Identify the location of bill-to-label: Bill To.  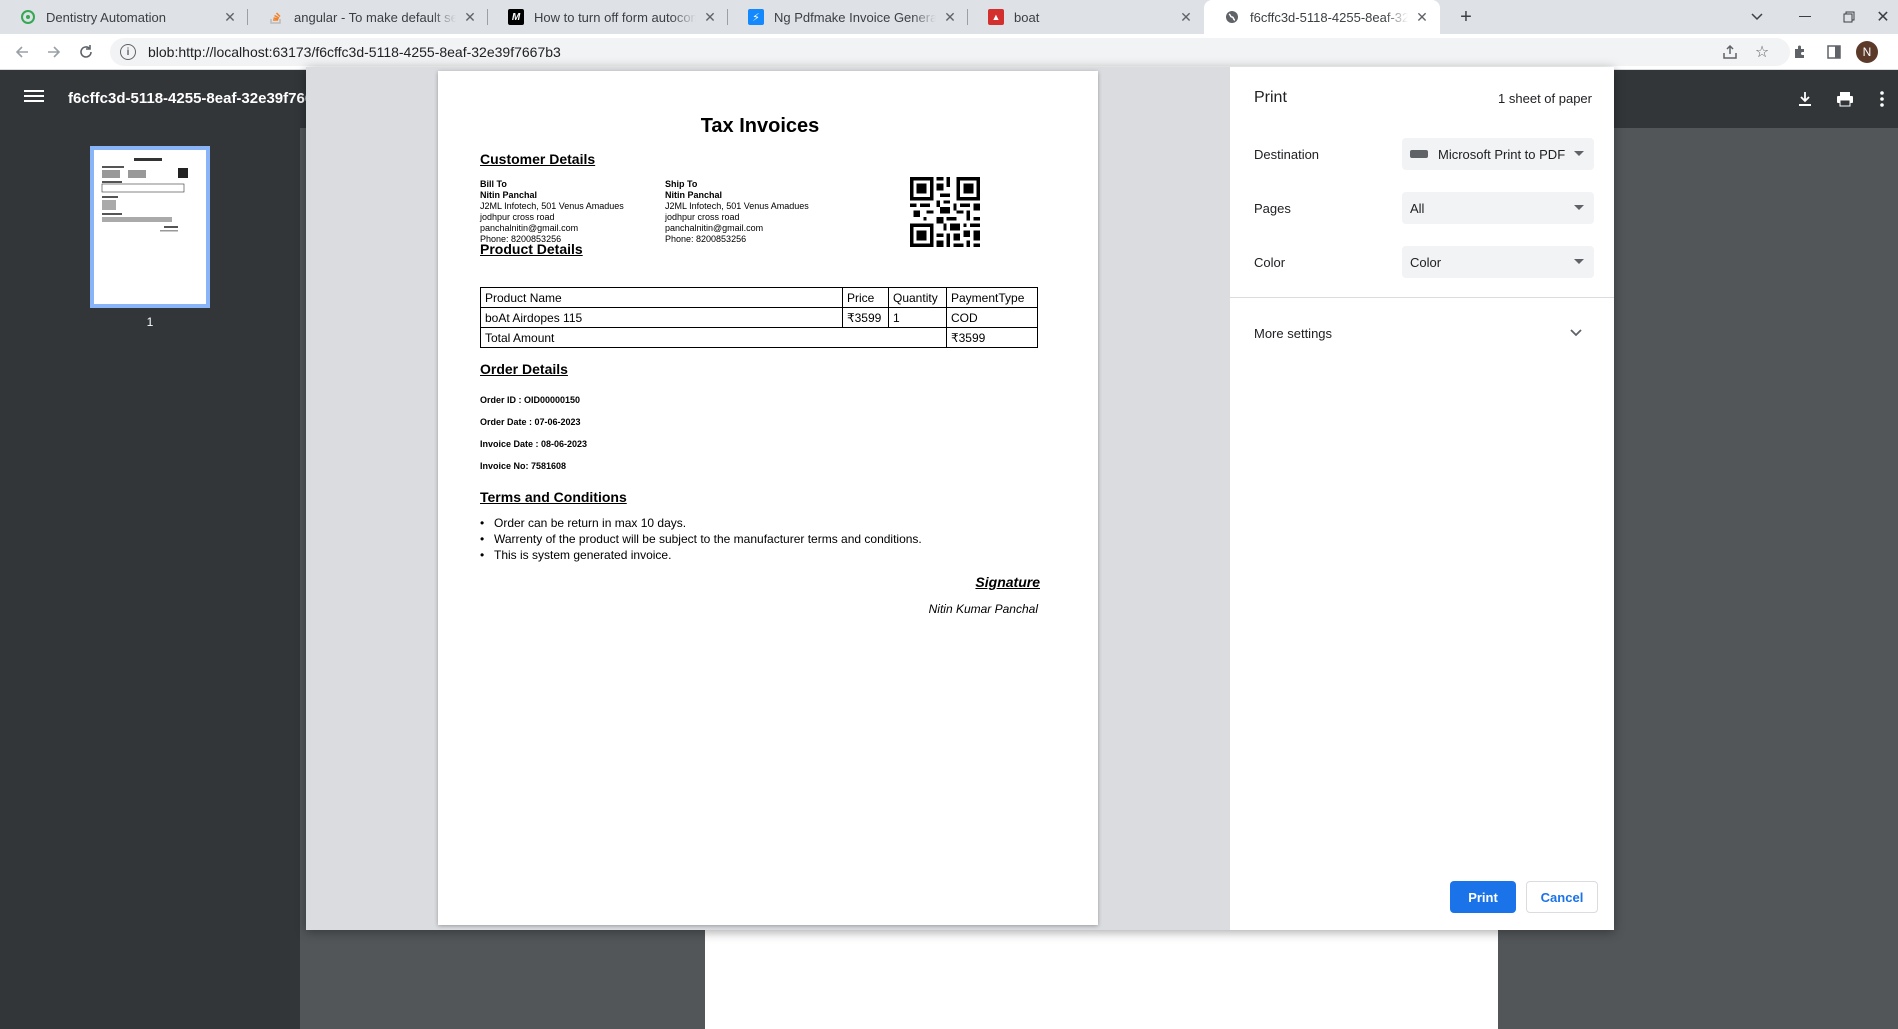
(493, 184).